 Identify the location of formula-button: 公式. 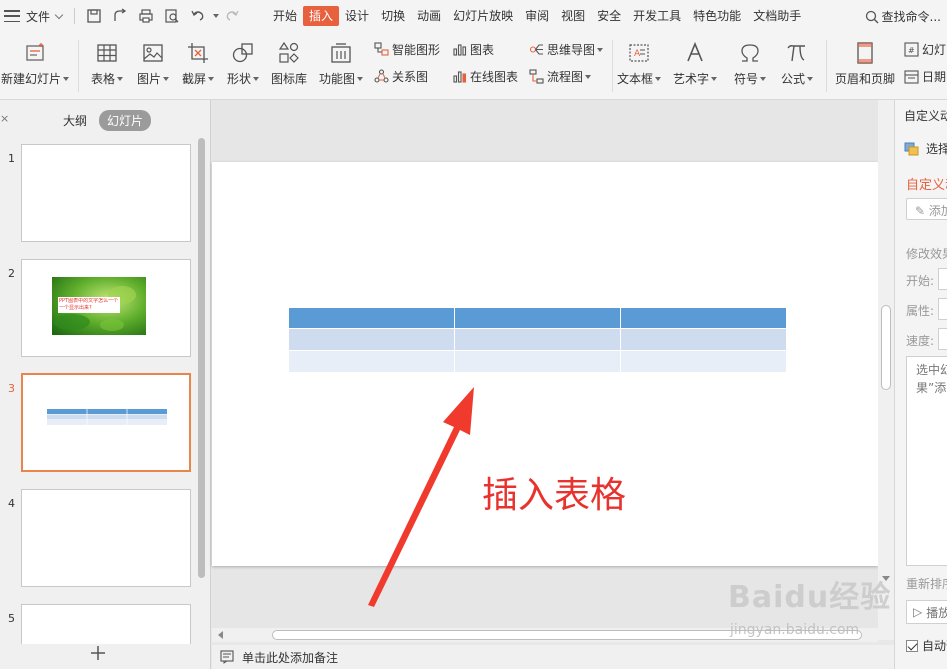
(797, 63).